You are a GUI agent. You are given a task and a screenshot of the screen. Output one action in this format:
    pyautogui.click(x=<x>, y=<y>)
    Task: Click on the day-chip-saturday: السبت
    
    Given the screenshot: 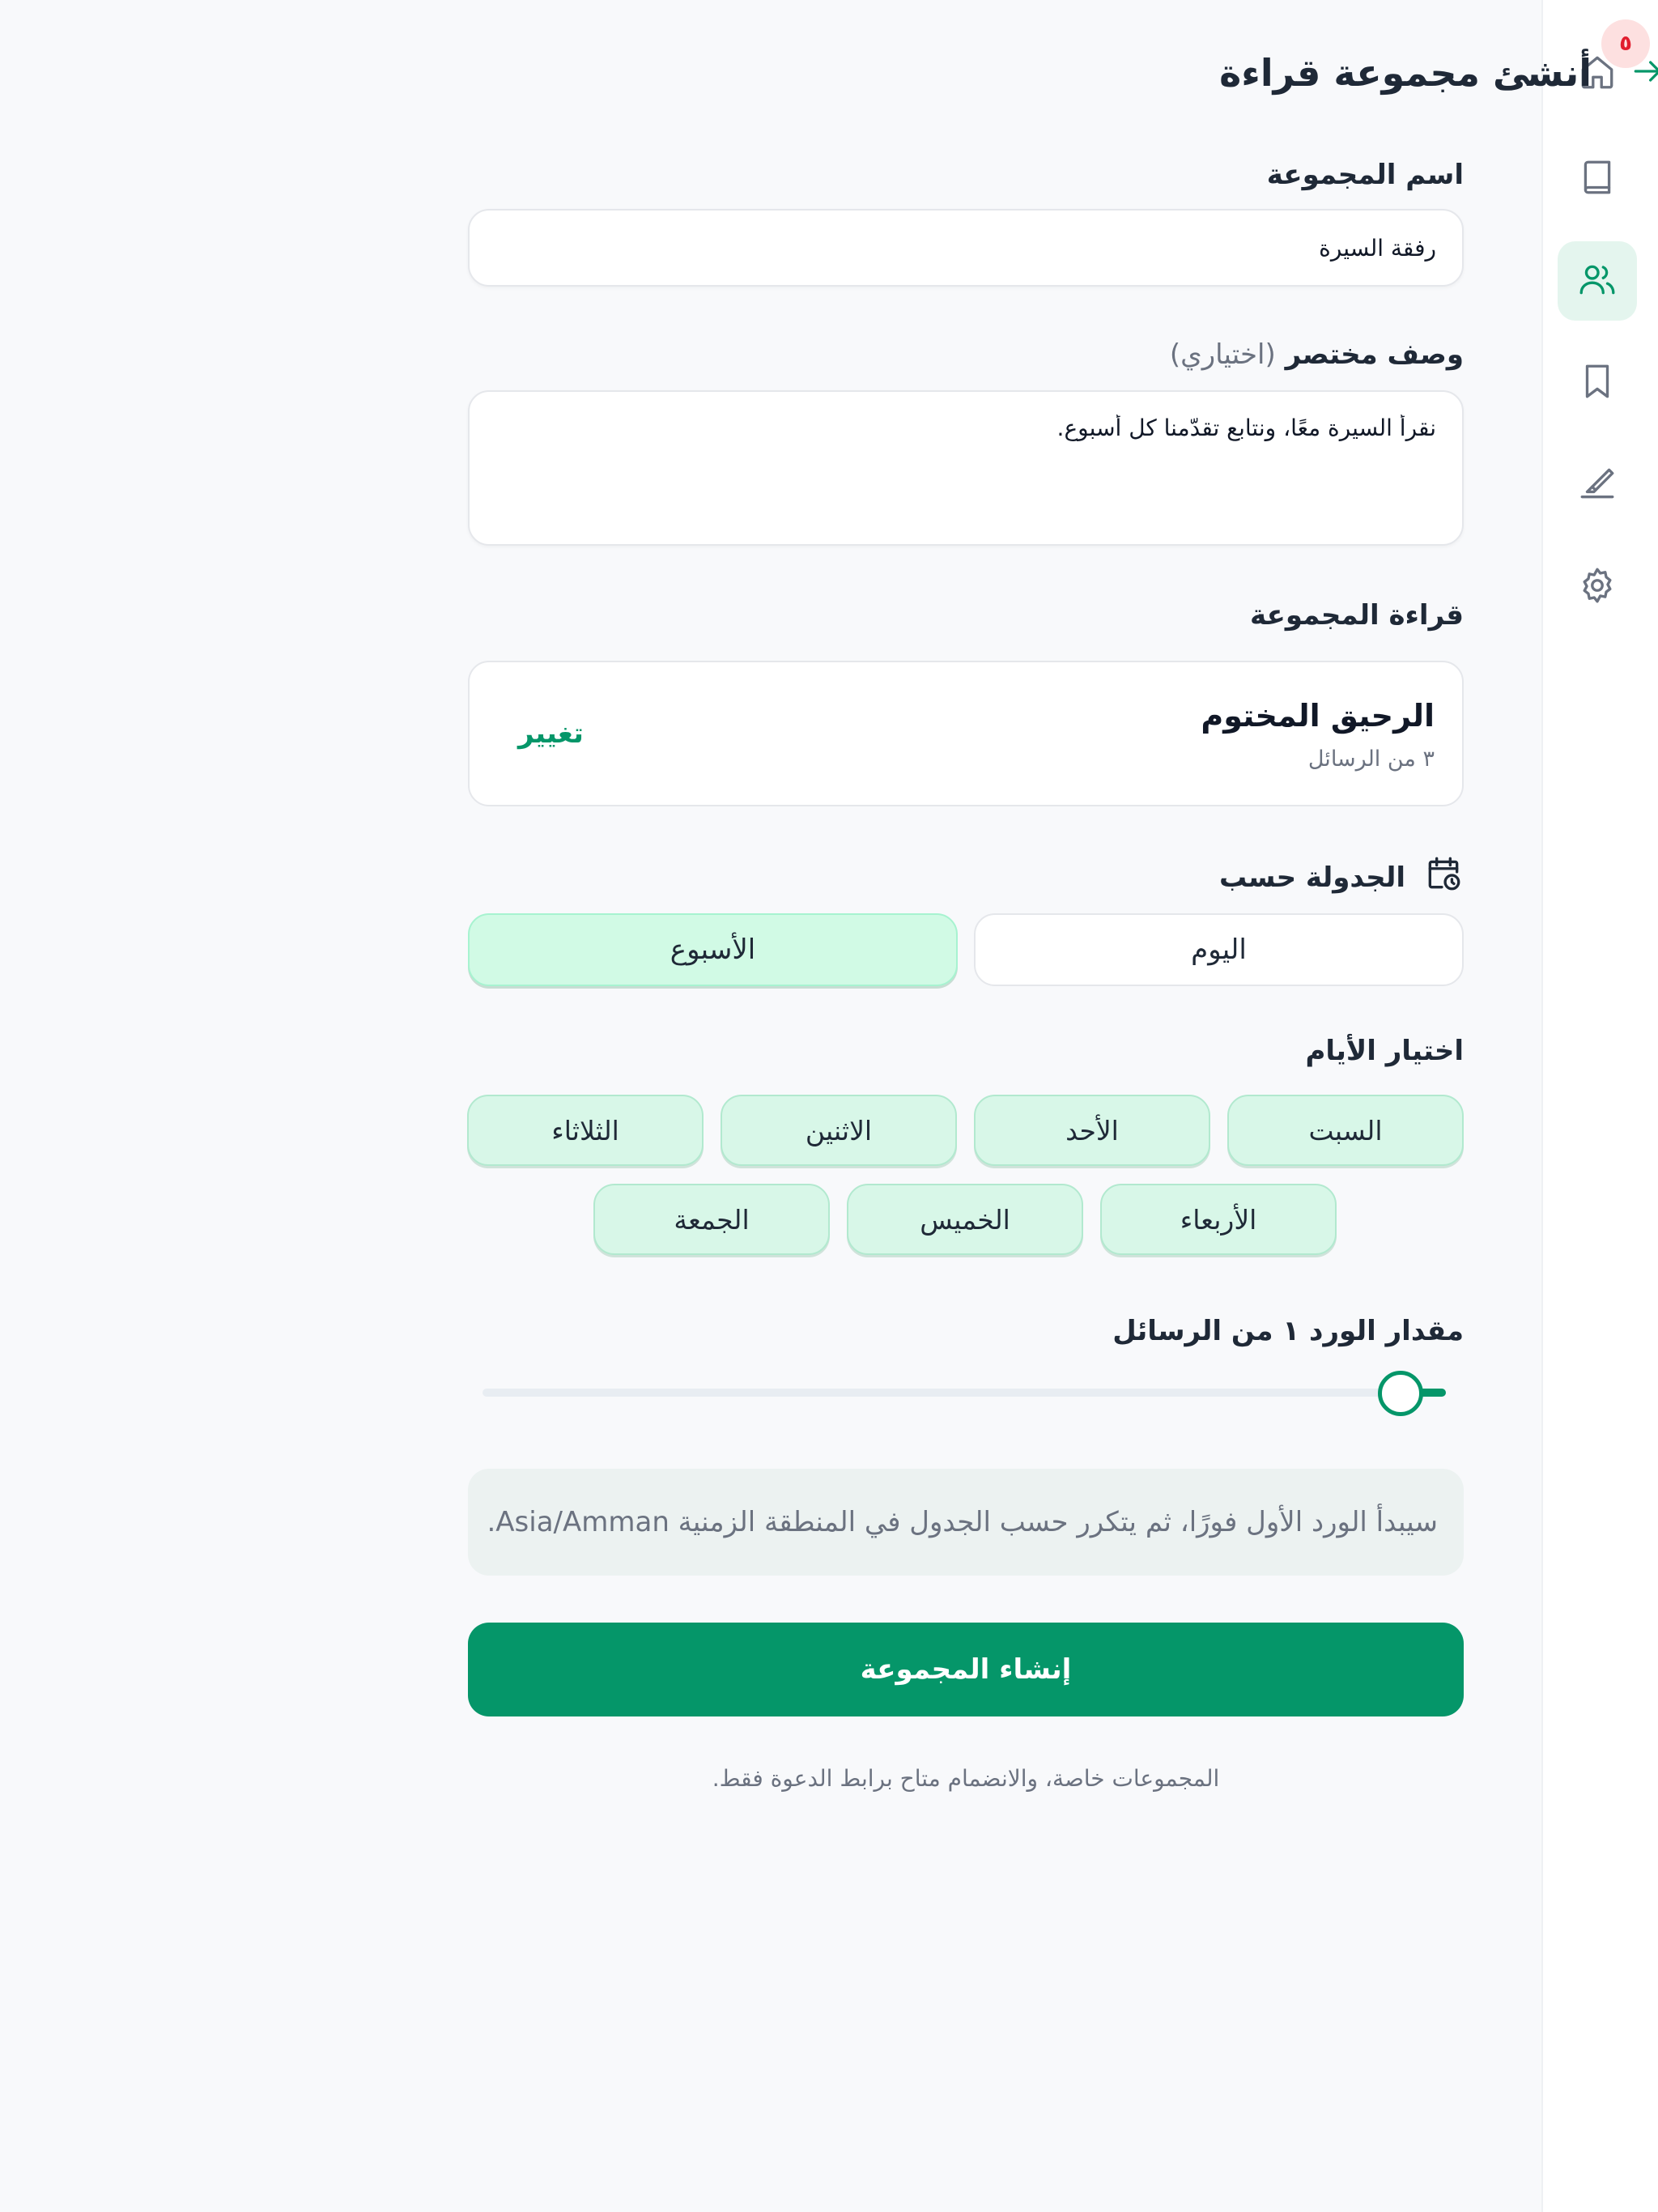 What is the action you would take?
    pyautogui.click(x=1345, y=1130)
    